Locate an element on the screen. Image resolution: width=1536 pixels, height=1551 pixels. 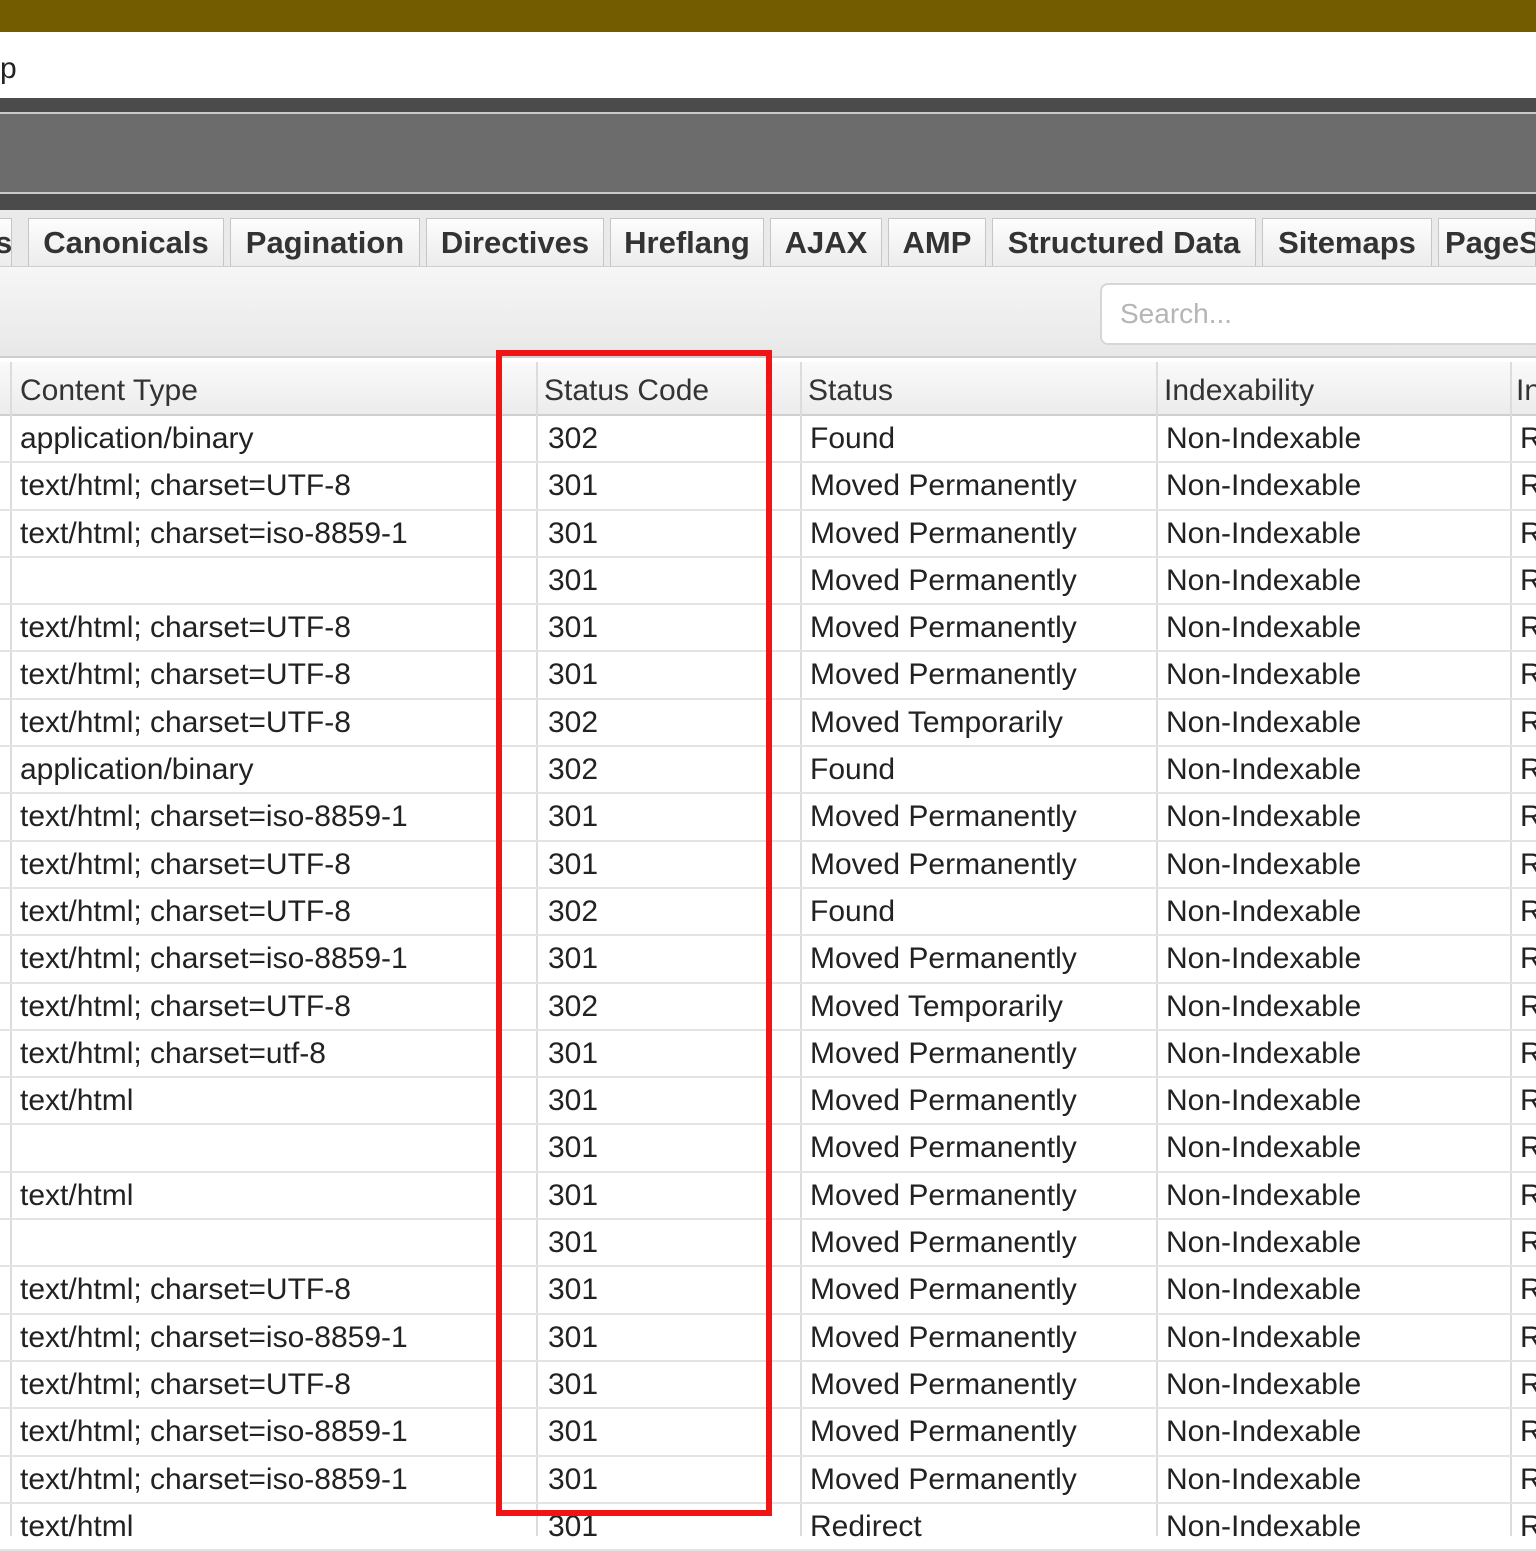
tab-directives: Directives is located at coordinates (515, 242).